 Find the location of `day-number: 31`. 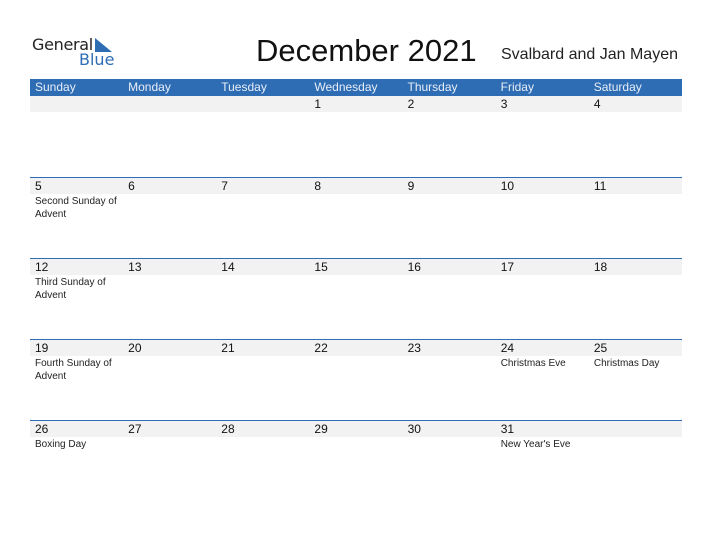

day-number: 31 is located at coordinates (507, 429).